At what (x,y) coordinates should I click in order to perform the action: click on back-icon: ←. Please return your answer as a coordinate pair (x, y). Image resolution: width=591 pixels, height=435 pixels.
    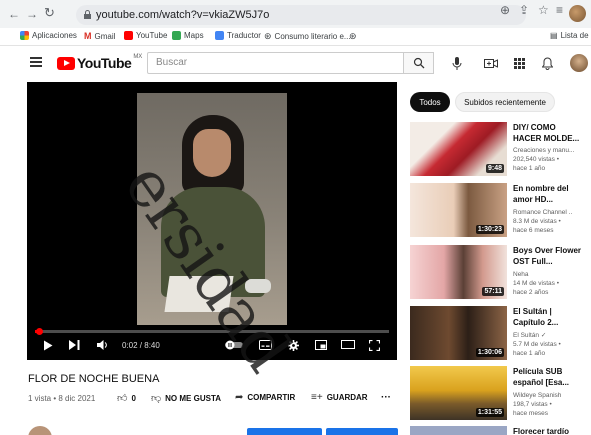
    Looking at the image, I should click on (14, 14).